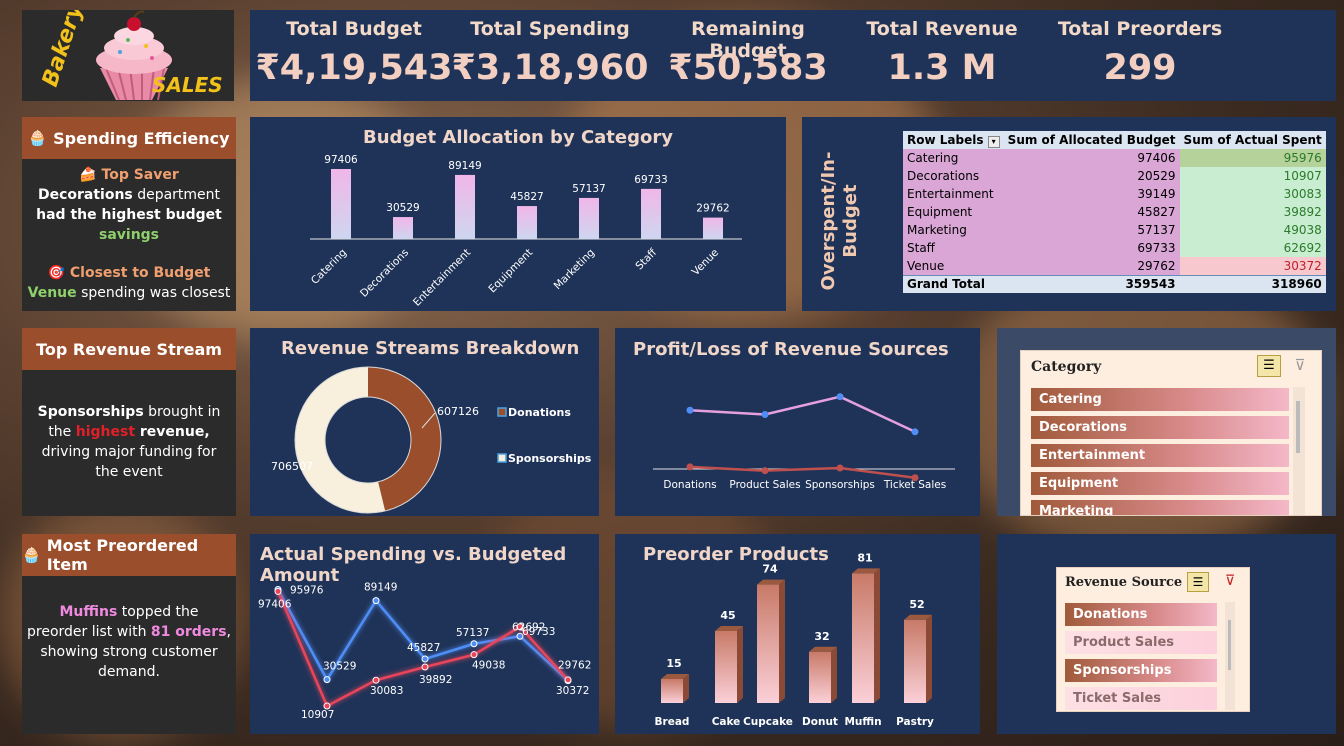 The width and height of the screenshot is (1344, 746). I want to click on pivot-side-label: Overspent/In-Budget, so click(839, 221).